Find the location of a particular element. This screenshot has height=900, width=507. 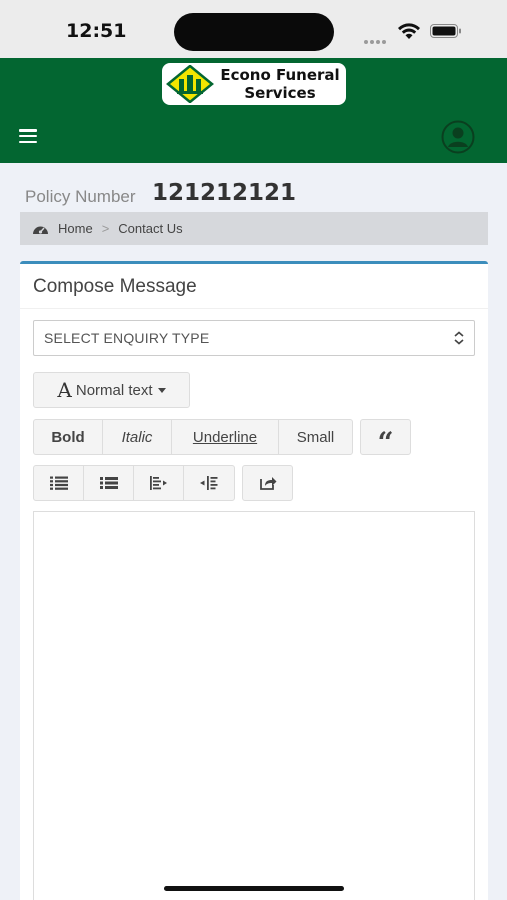

compose-title: Compose Message is located at coordinates (115, 286).